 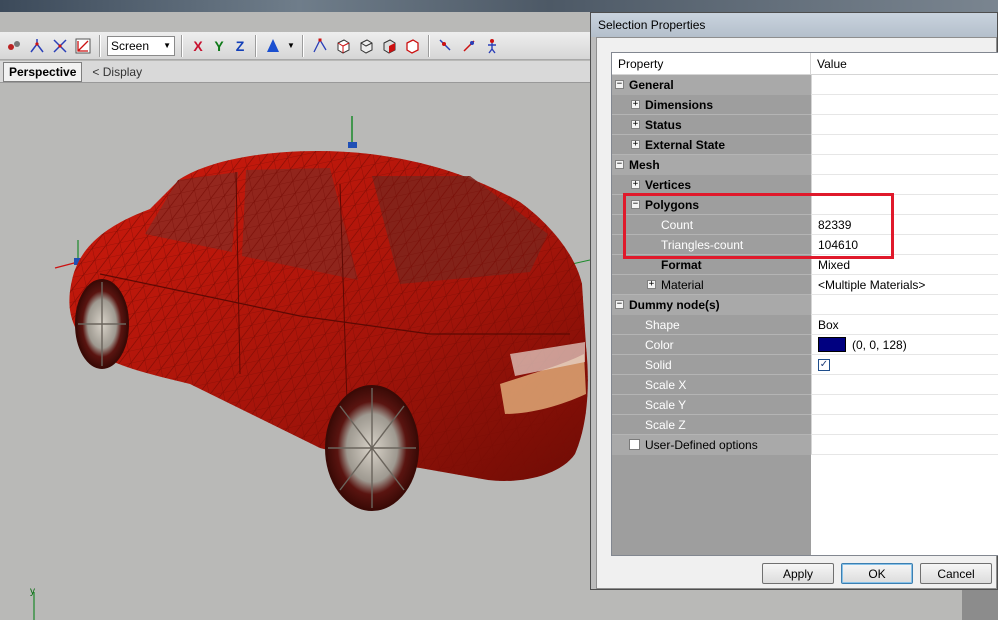 I want to click on property-row: Solid ✓, so click(x=805, y=365).